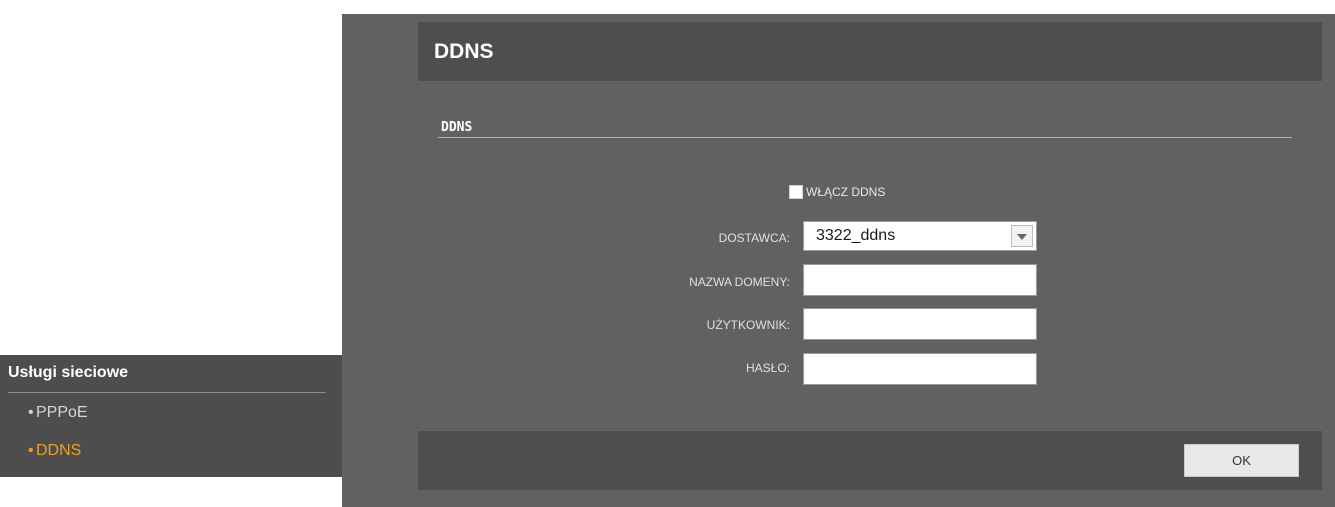 The image size is (1335, 507). What do you see at coordinates (865, 137) in the screenshot?
I see `section-divider` at bounding box center [865, 137].